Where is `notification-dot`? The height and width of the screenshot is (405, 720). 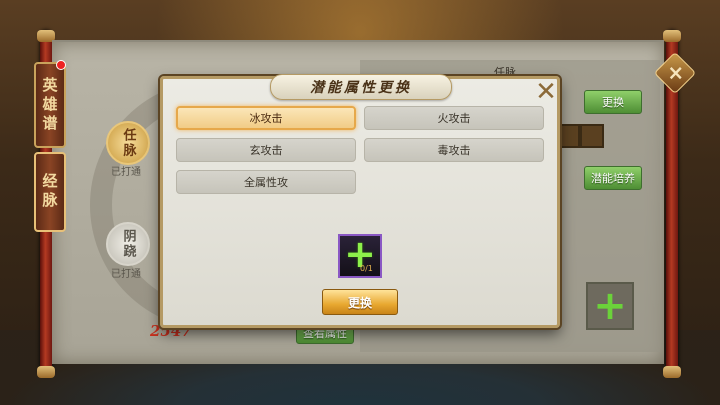 notification-dot is located at coordinates (61, 65).